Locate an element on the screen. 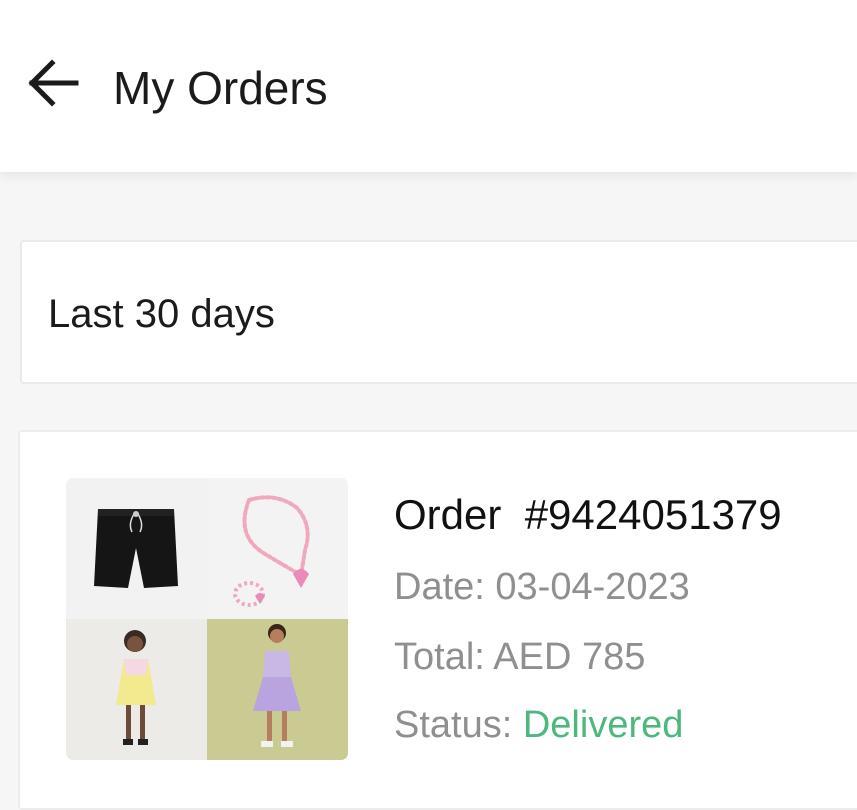  order-status: Status: Delivered is located at coordinates (538, 725).